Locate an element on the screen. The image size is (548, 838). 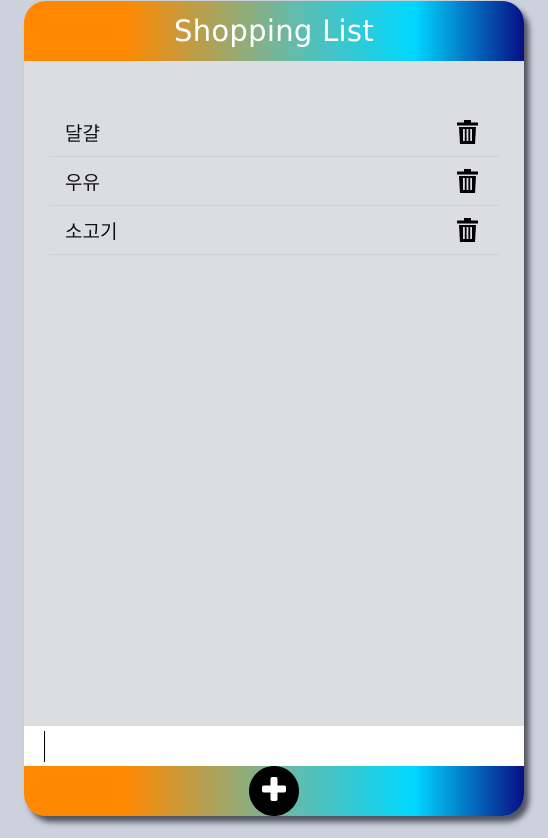
page-title: Shopping List is located at coordinates (273, 31).